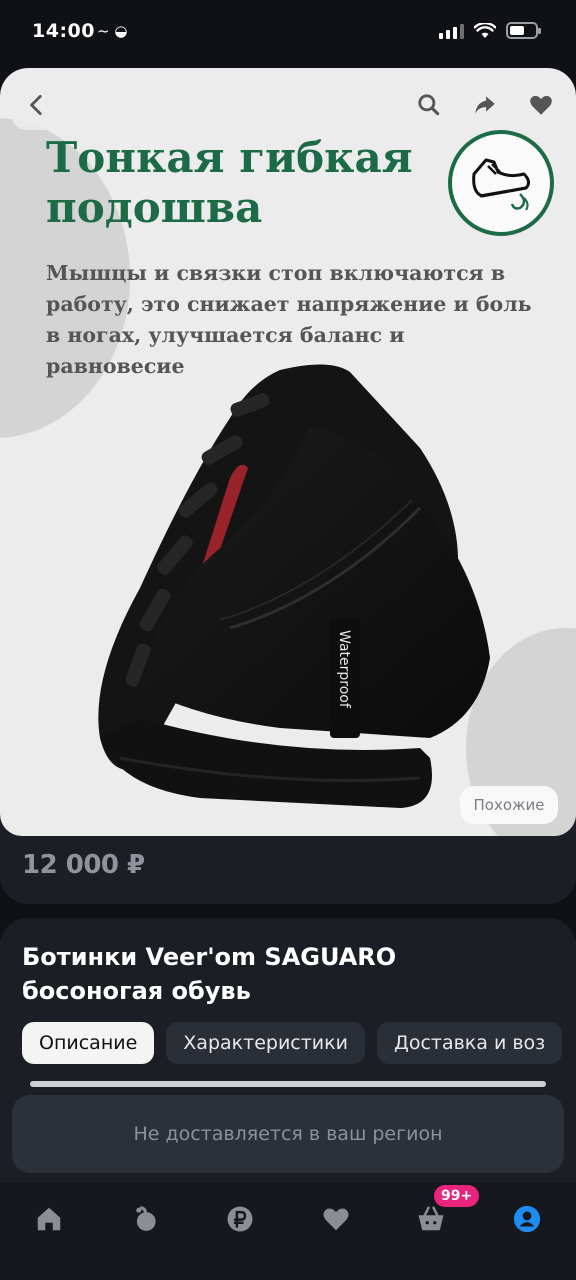 The image size is (576, 1280). What do you see at coordinates (63, 31) in the screenshot?
I see `status-time: 14:00` at bounding box center [63, 31].